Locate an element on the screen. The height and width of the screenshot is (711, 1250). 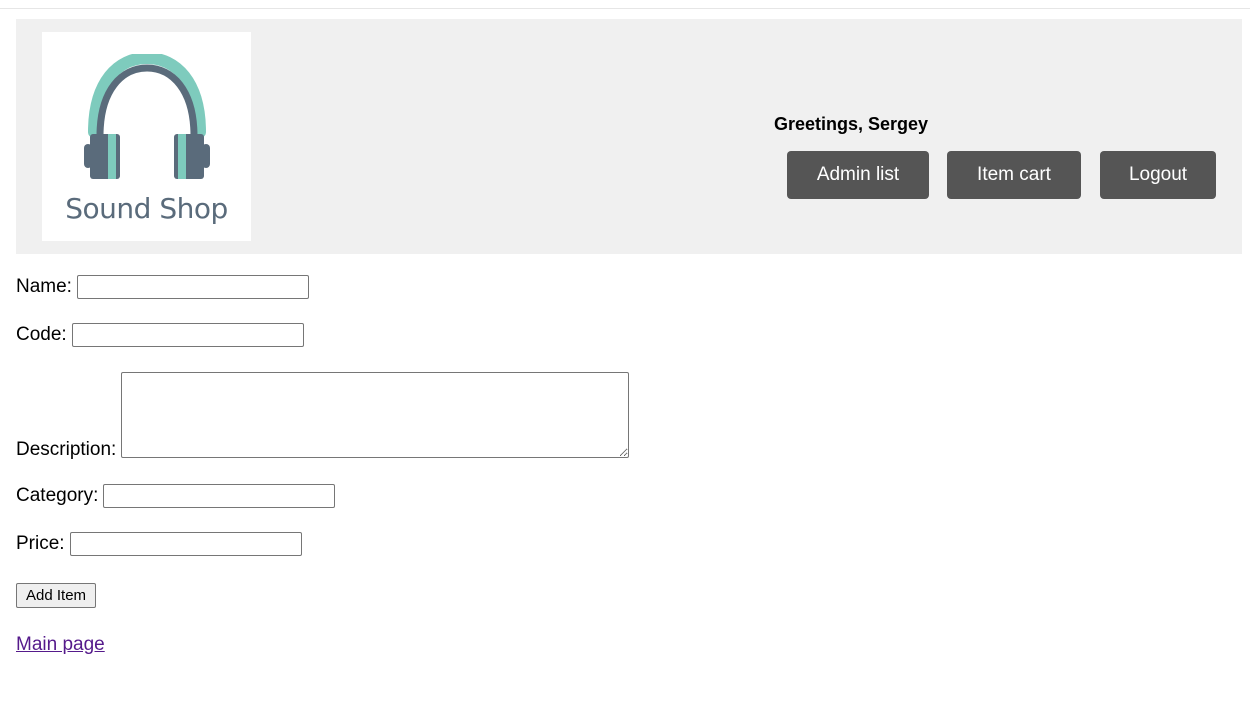
logout-button: Logout is located at coordinates (1158, 175).